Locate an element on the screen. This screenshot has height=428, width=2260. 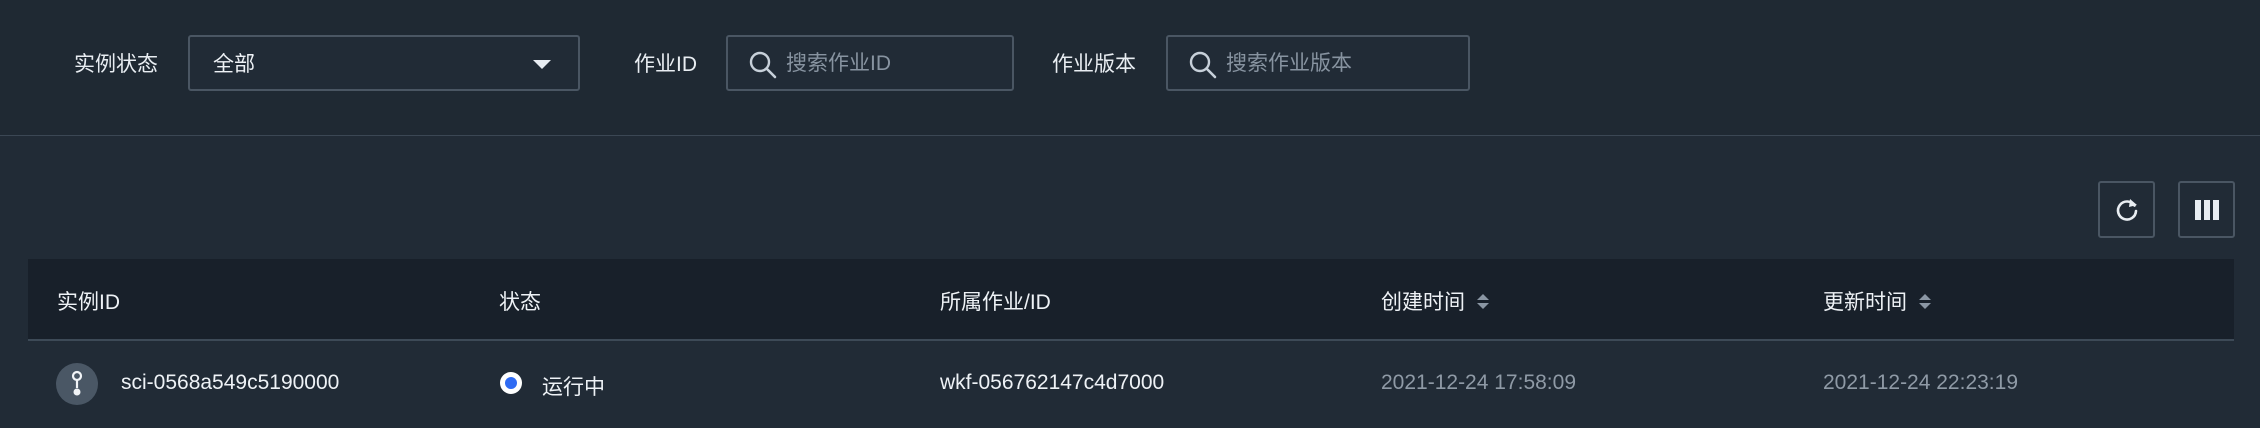
columns-icon is located at coordinates (2206, 209).